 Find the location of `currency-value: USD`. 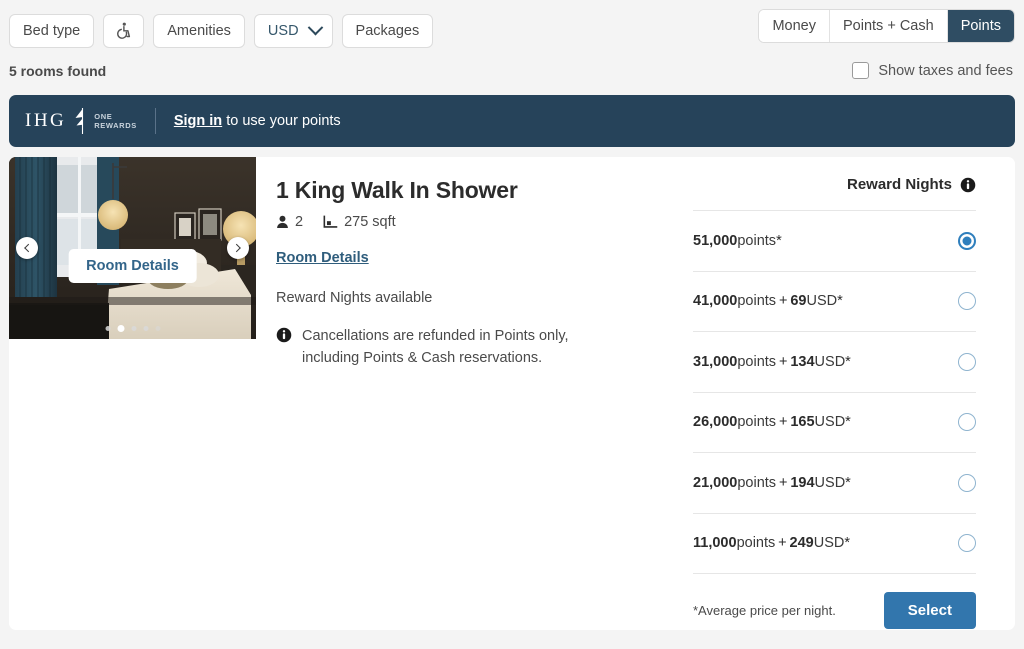

currency-value: USD is located at coordinates (283, 30).